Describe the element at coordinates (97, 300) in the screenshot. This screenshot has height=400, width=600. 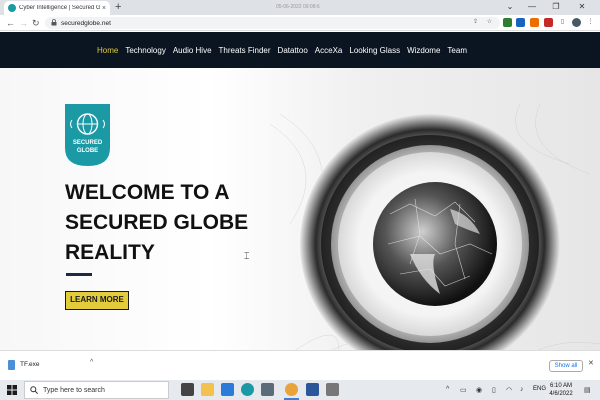
I see `learn-more-button: LEARN MORE` at that location.